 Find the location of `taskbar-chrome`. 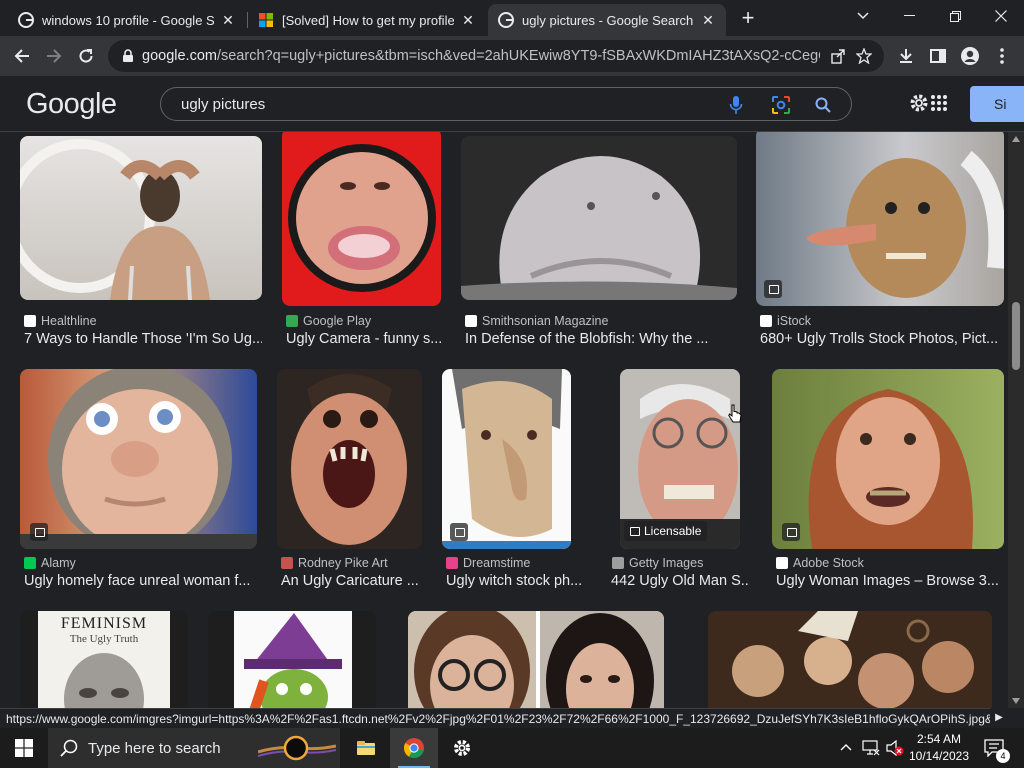

taskbar-chrome is located at coordinates (414, 748).